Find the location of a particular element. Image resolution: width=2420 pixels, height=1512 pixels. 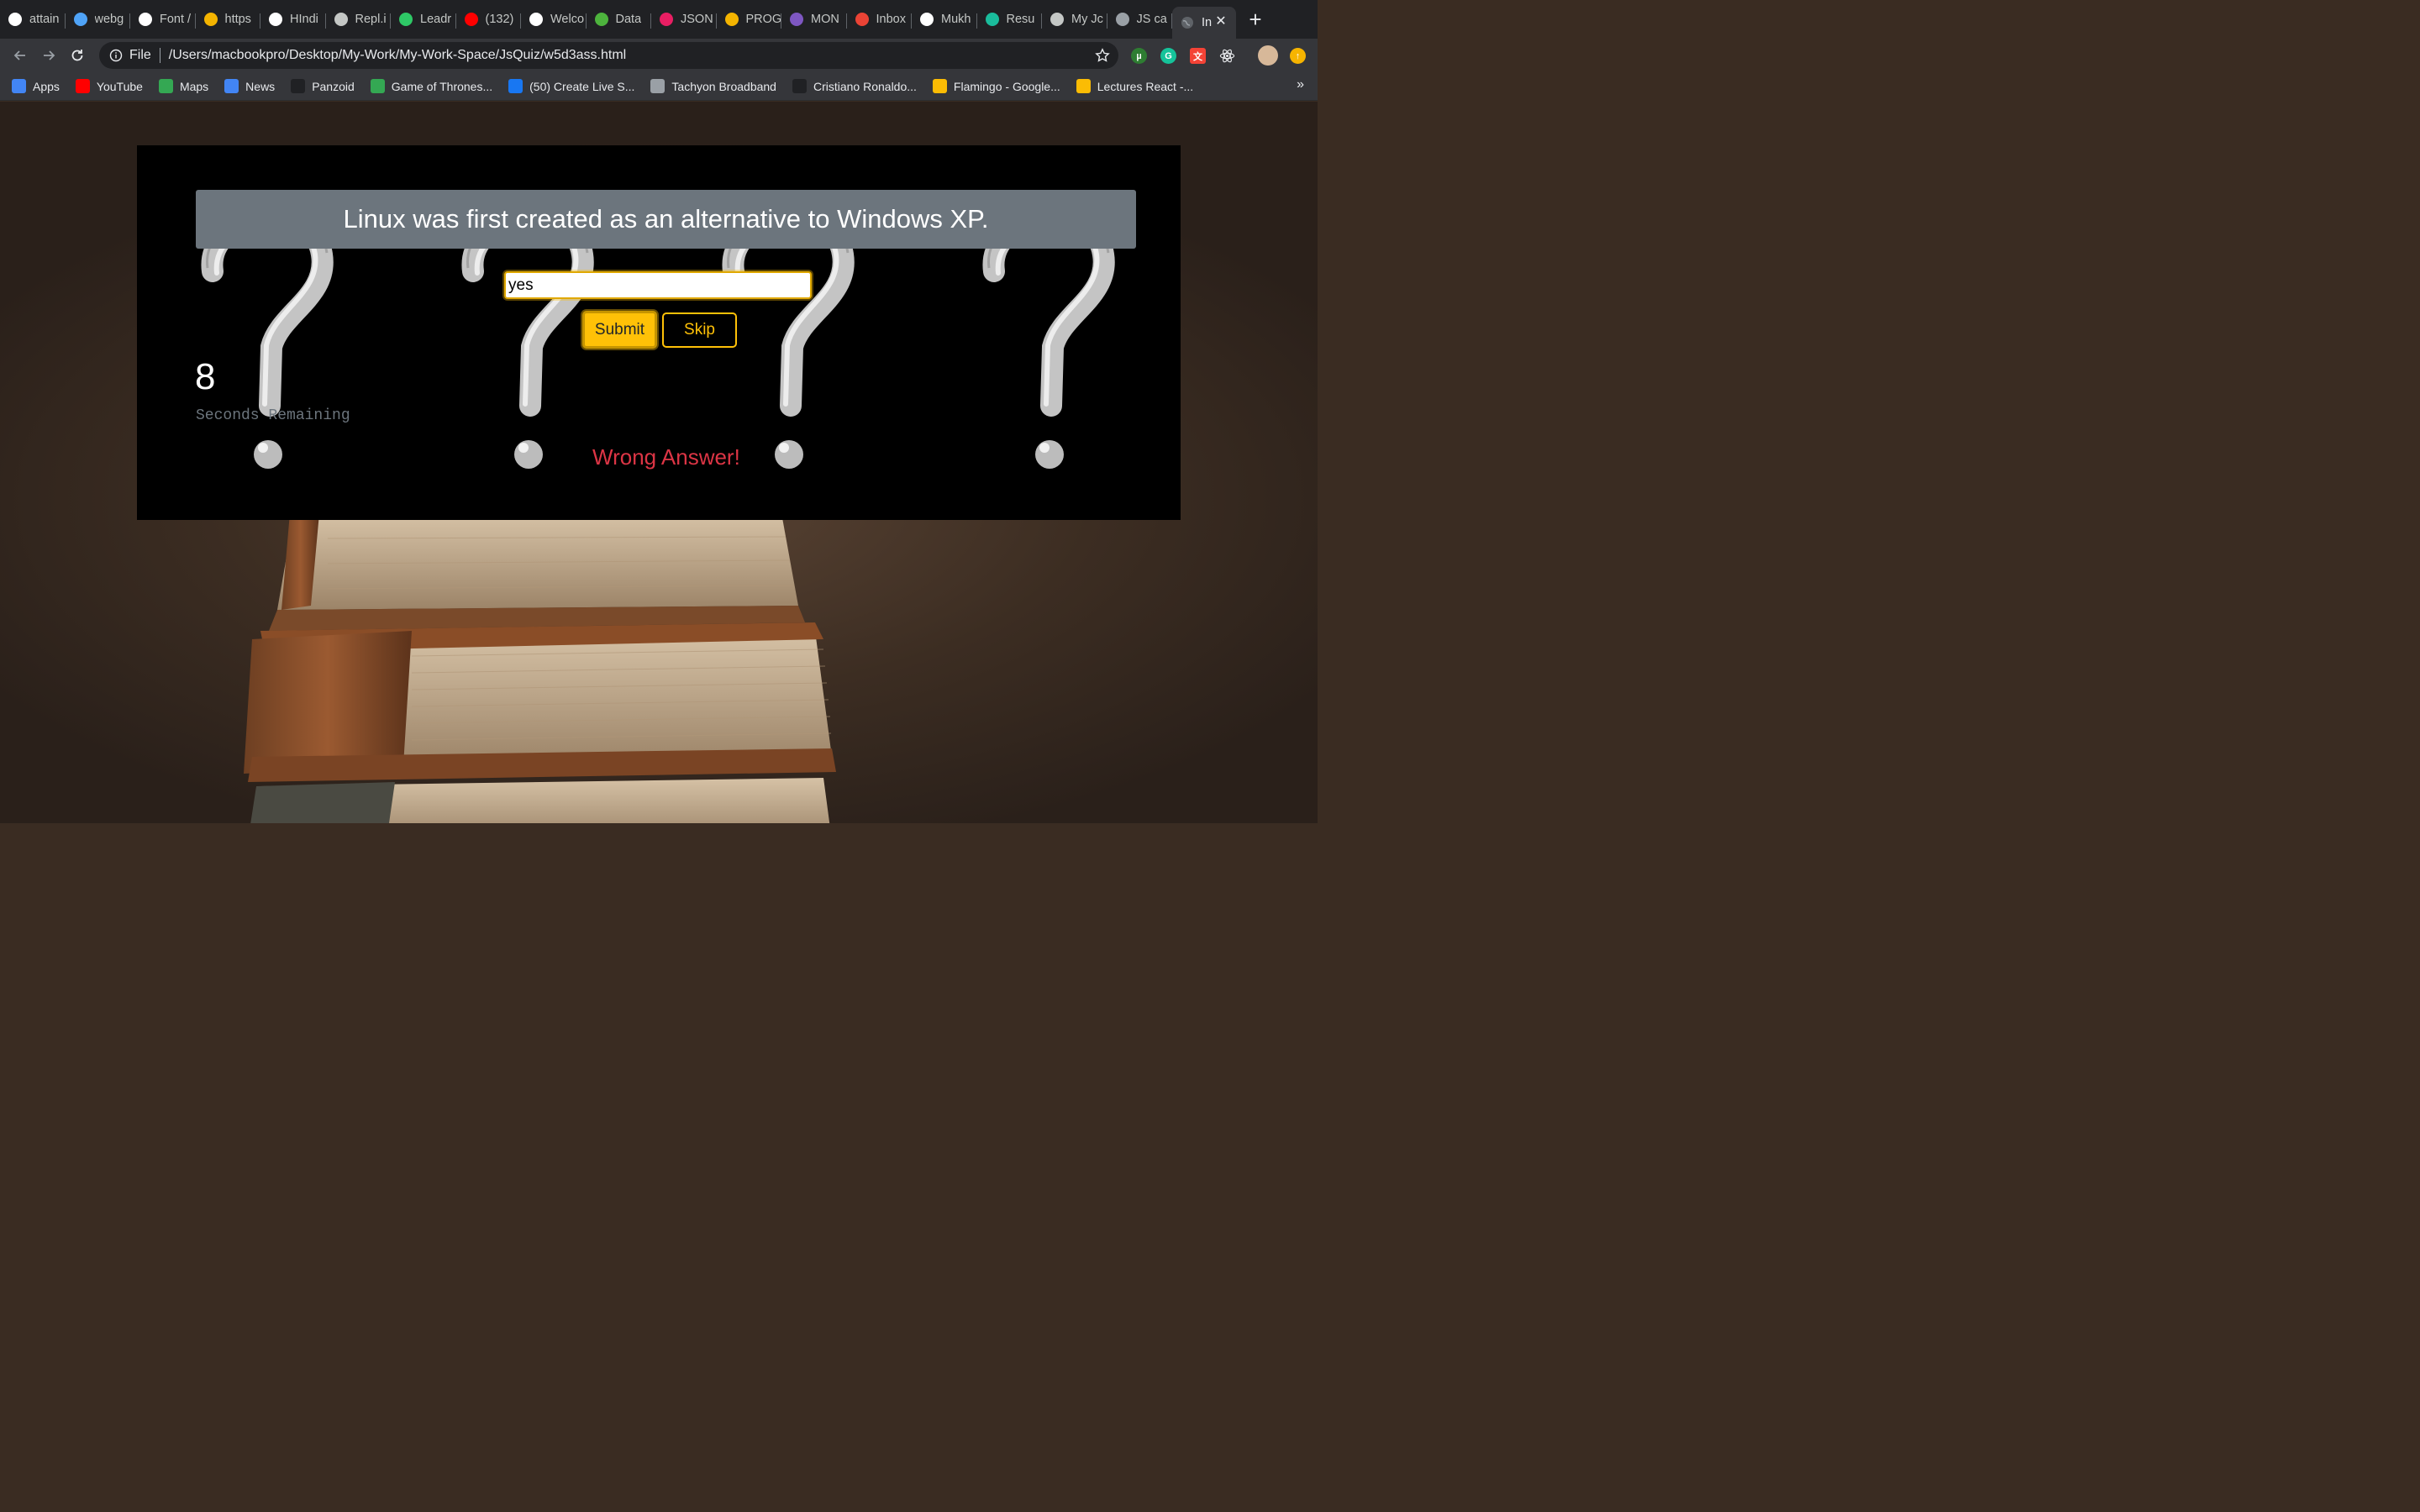

tab: webg is located at coordinates (98, 19).